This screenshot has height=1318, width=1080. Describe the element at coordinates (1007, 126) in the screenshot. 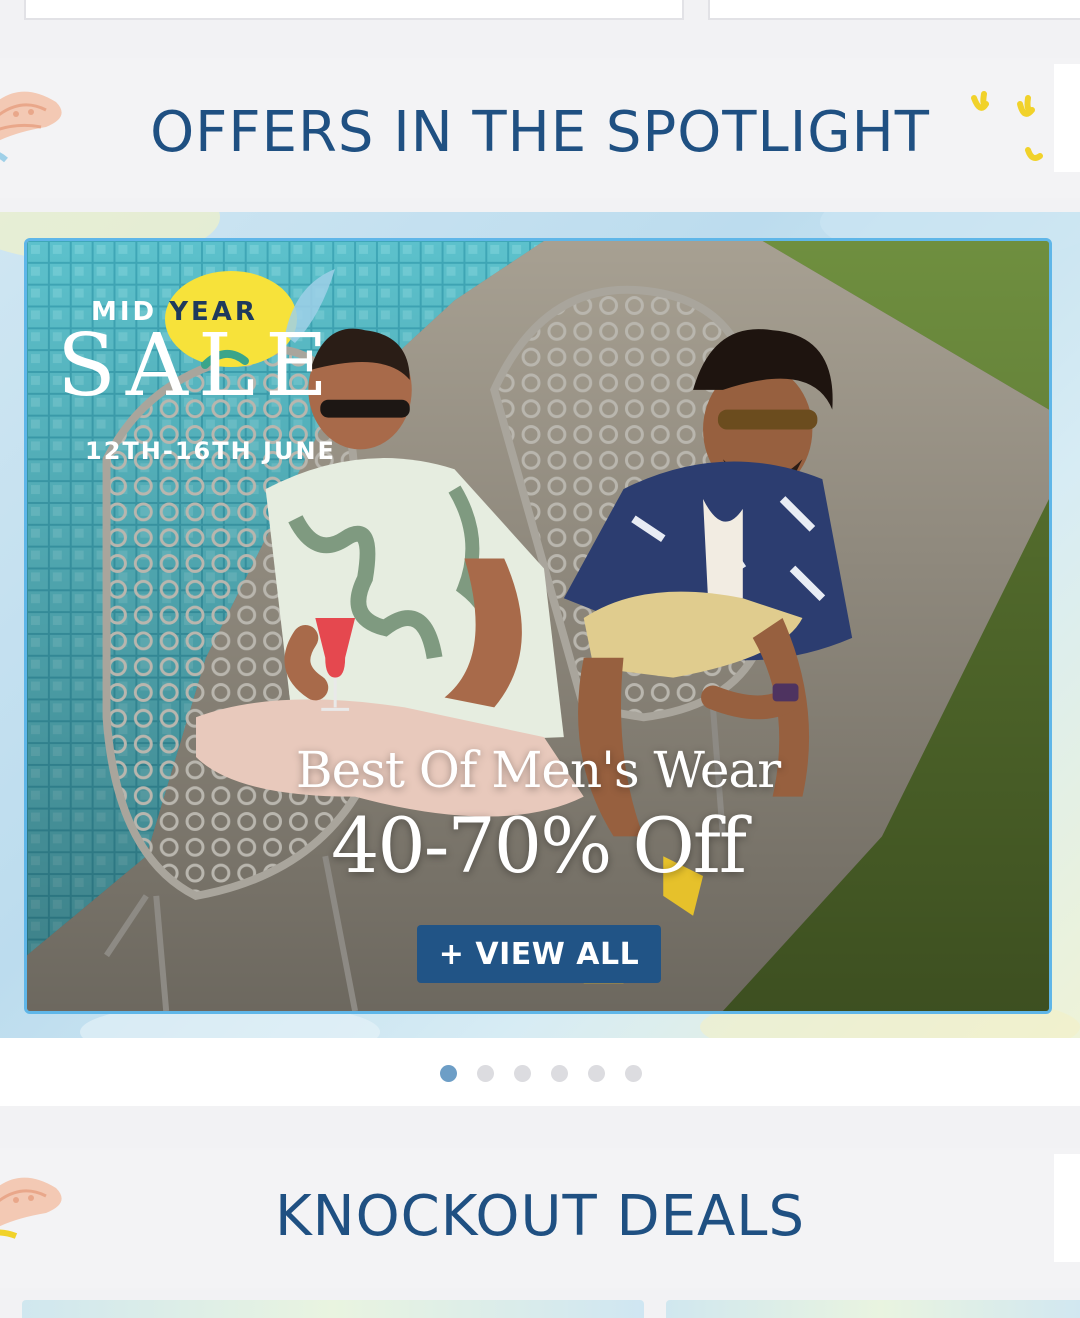

I see `leaf-sprig-icon` at that location.